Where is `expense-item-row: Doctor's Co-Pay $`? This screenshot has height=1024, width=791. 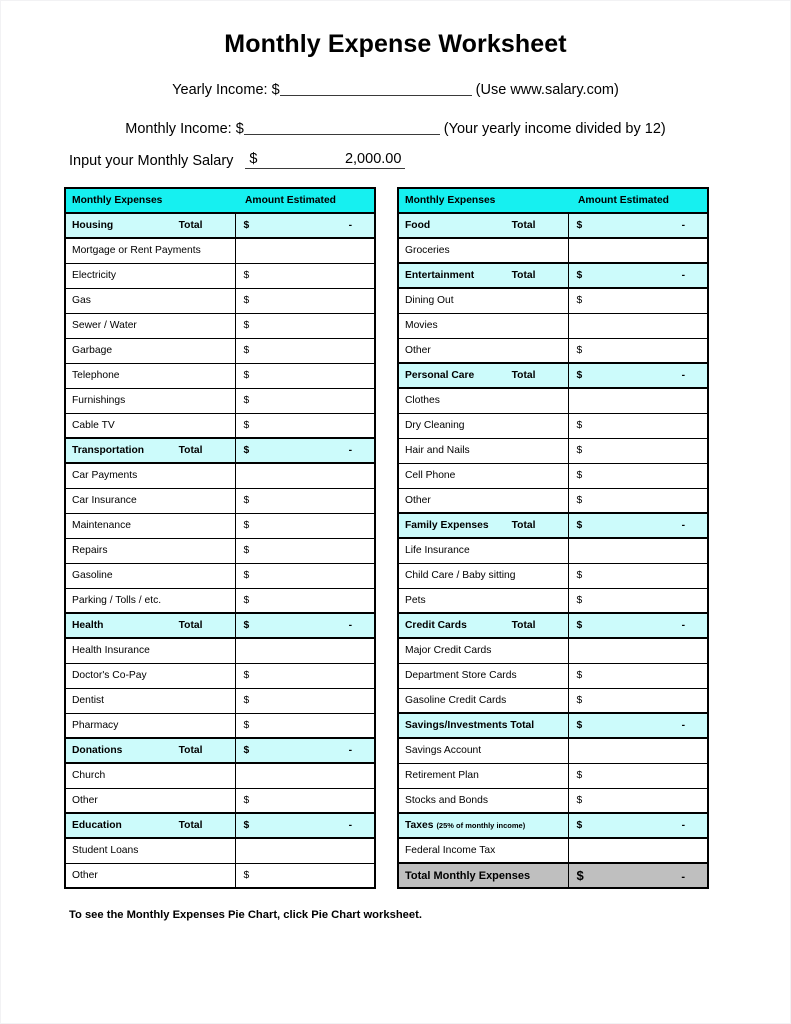
expense-item-row: Doctor's Co-Pay $ is located at coordinates (220, 675).